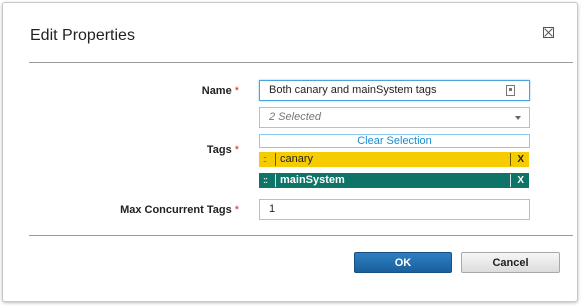 Image resolution: width=583 pixels, height=307 pixels. Describe the element at coordinates (510, 262) in the screenshot. I see `cancel-button: Cancel` at that location.